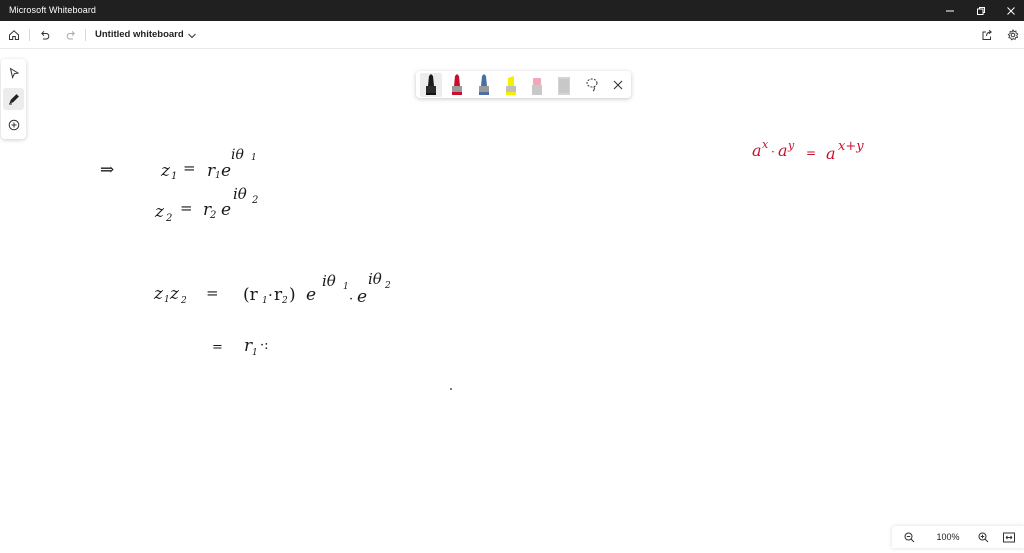 This screenshot has width=1024, height=553. I want to click on settings-button, so click(1013, 35).